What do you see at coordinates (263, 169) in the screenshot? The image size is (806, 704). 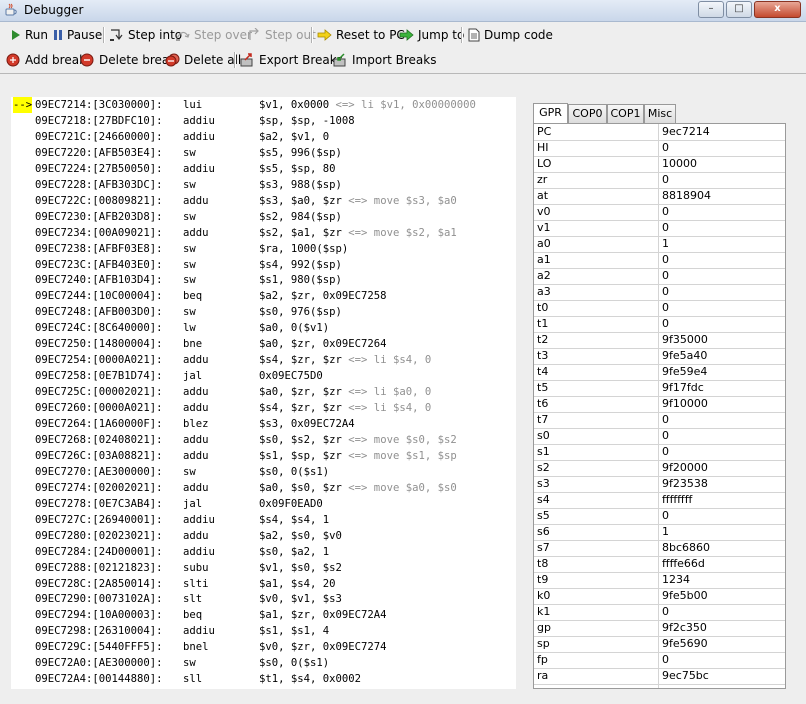 I see `disassembly-row: 09EC7224:[27B50050]: addiu $s5, $sp, 80` at bounding box center [263, 169].